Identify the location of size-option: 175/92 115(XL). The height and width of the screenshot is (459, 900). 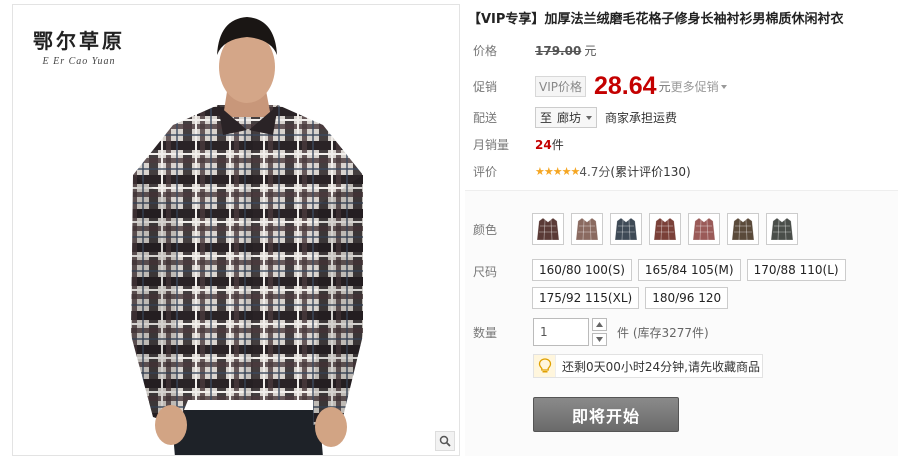
(586, 298).